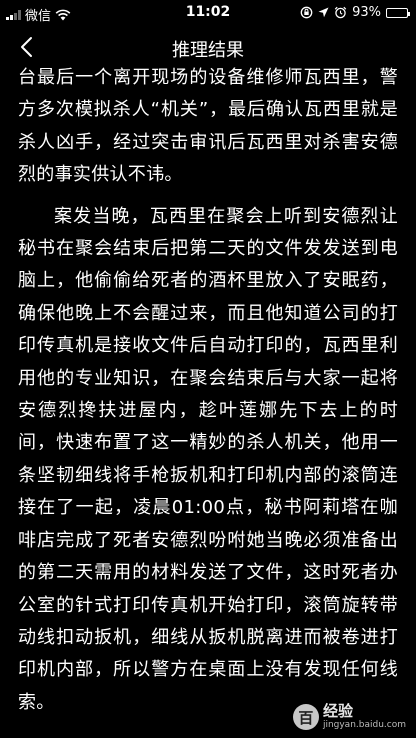 This screenshot has height=738, width=416. What do you see at coordinates (306, 12) in the screenshot?
I see `rotation-lock-icon` at bounding box center [306, 12].